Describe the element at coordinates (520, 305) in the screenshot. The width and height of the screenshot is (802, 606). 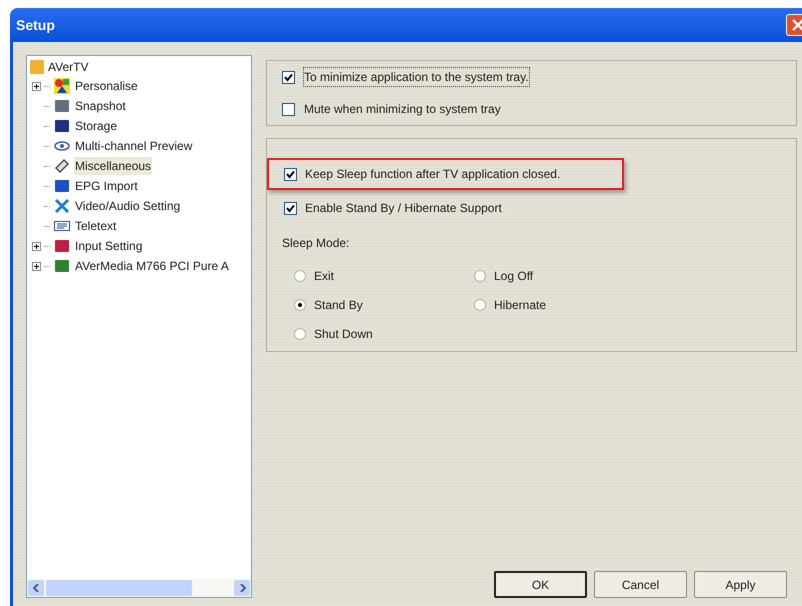
I see `radio-label: Hibernate` at that location.